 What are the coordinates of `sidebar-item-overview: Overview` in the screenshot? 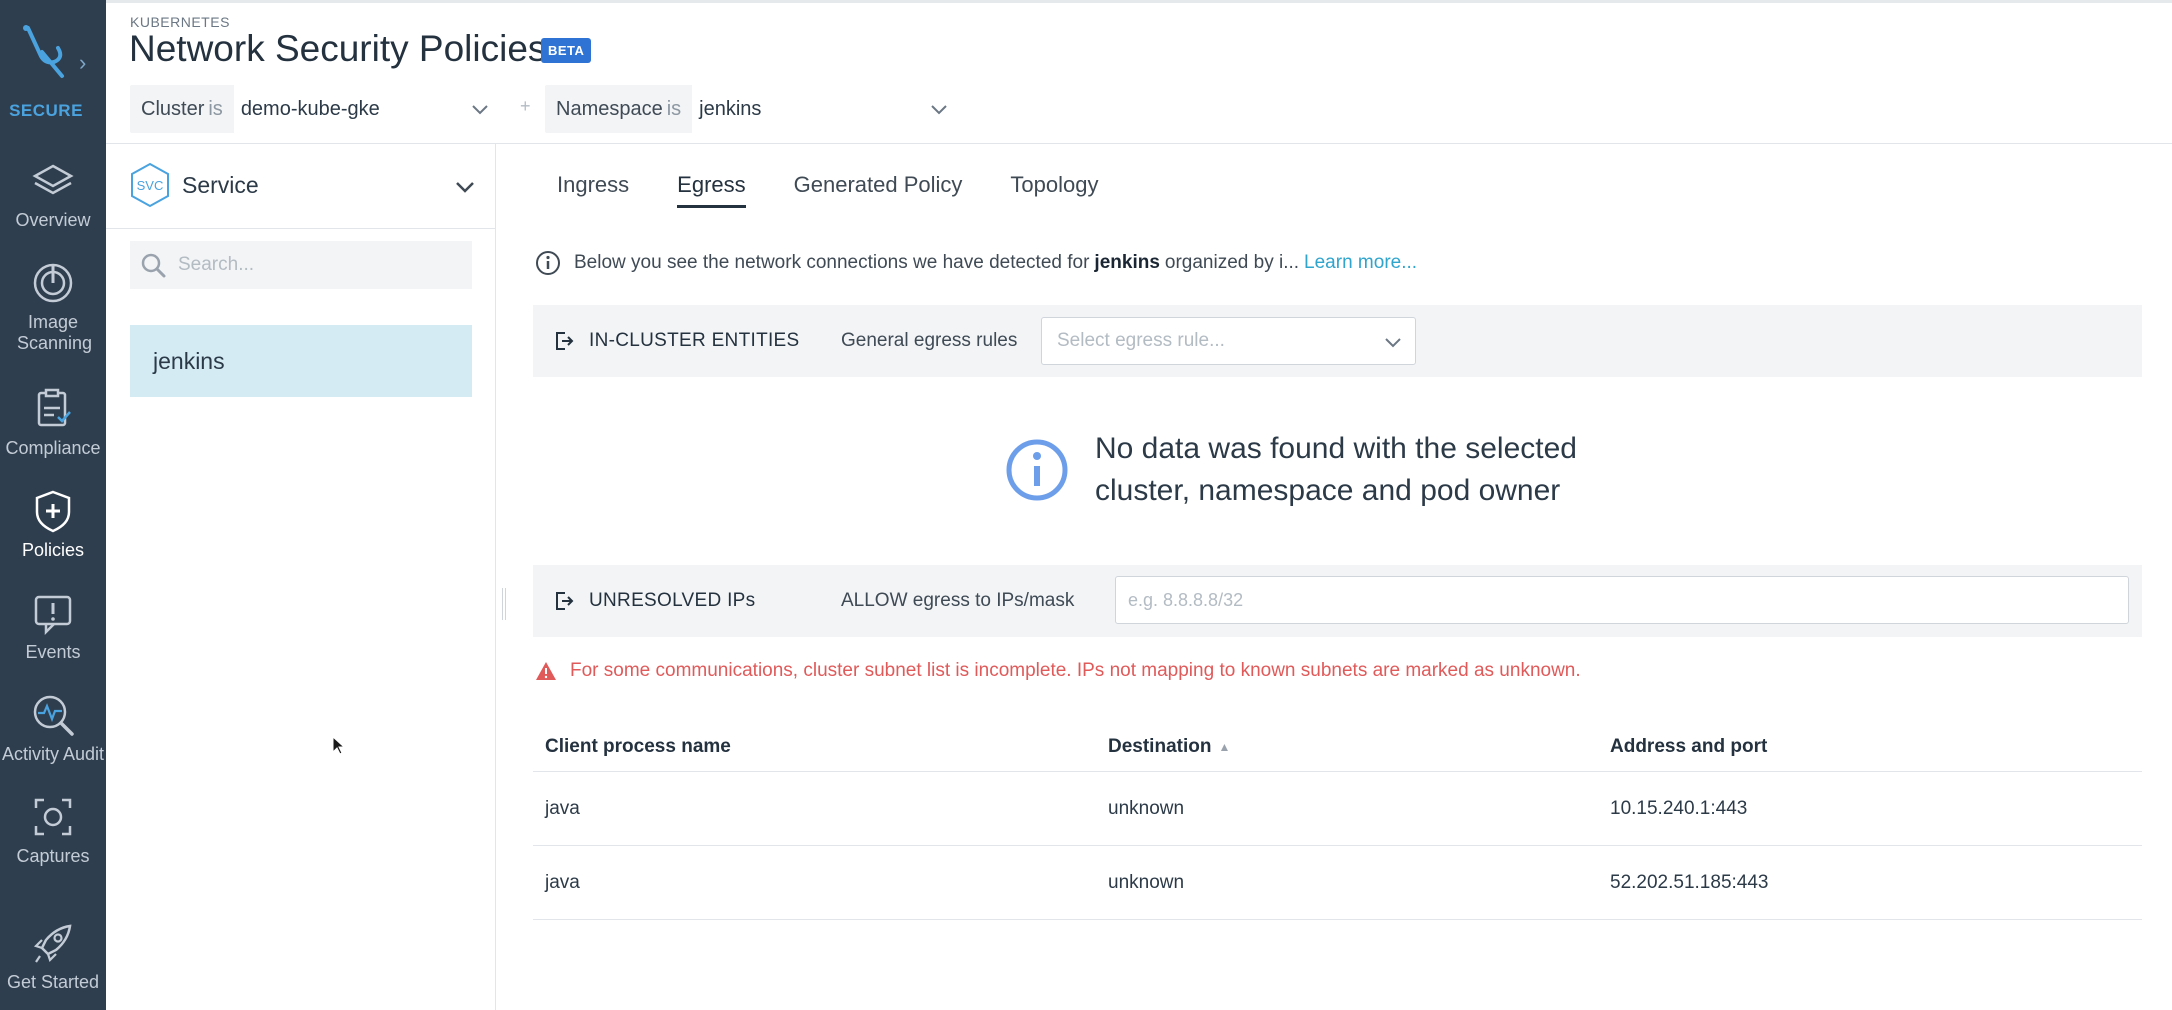 It's located at (53, 194).